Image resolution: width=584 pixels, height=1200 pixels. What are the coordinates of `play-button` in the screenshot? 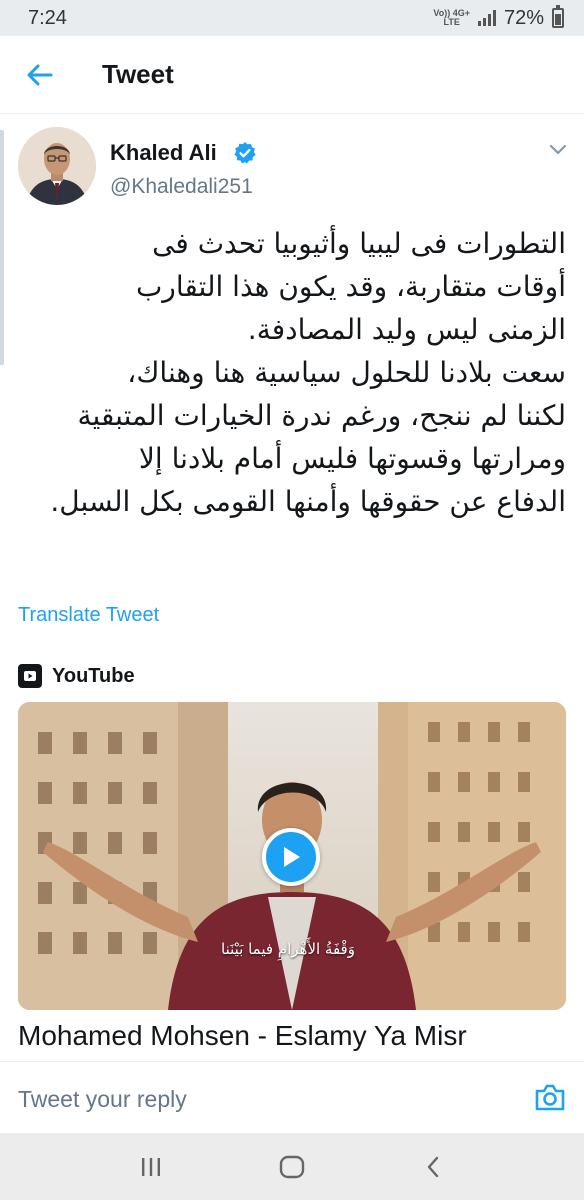 It's located at (291, 857).